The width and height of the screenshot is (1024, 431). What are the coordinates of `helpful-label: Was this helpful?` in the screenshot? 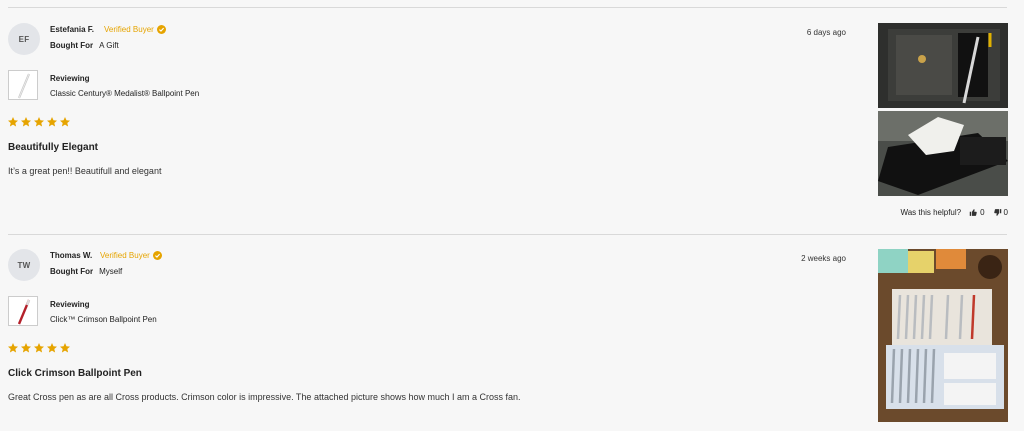 It's located at (931, 212).